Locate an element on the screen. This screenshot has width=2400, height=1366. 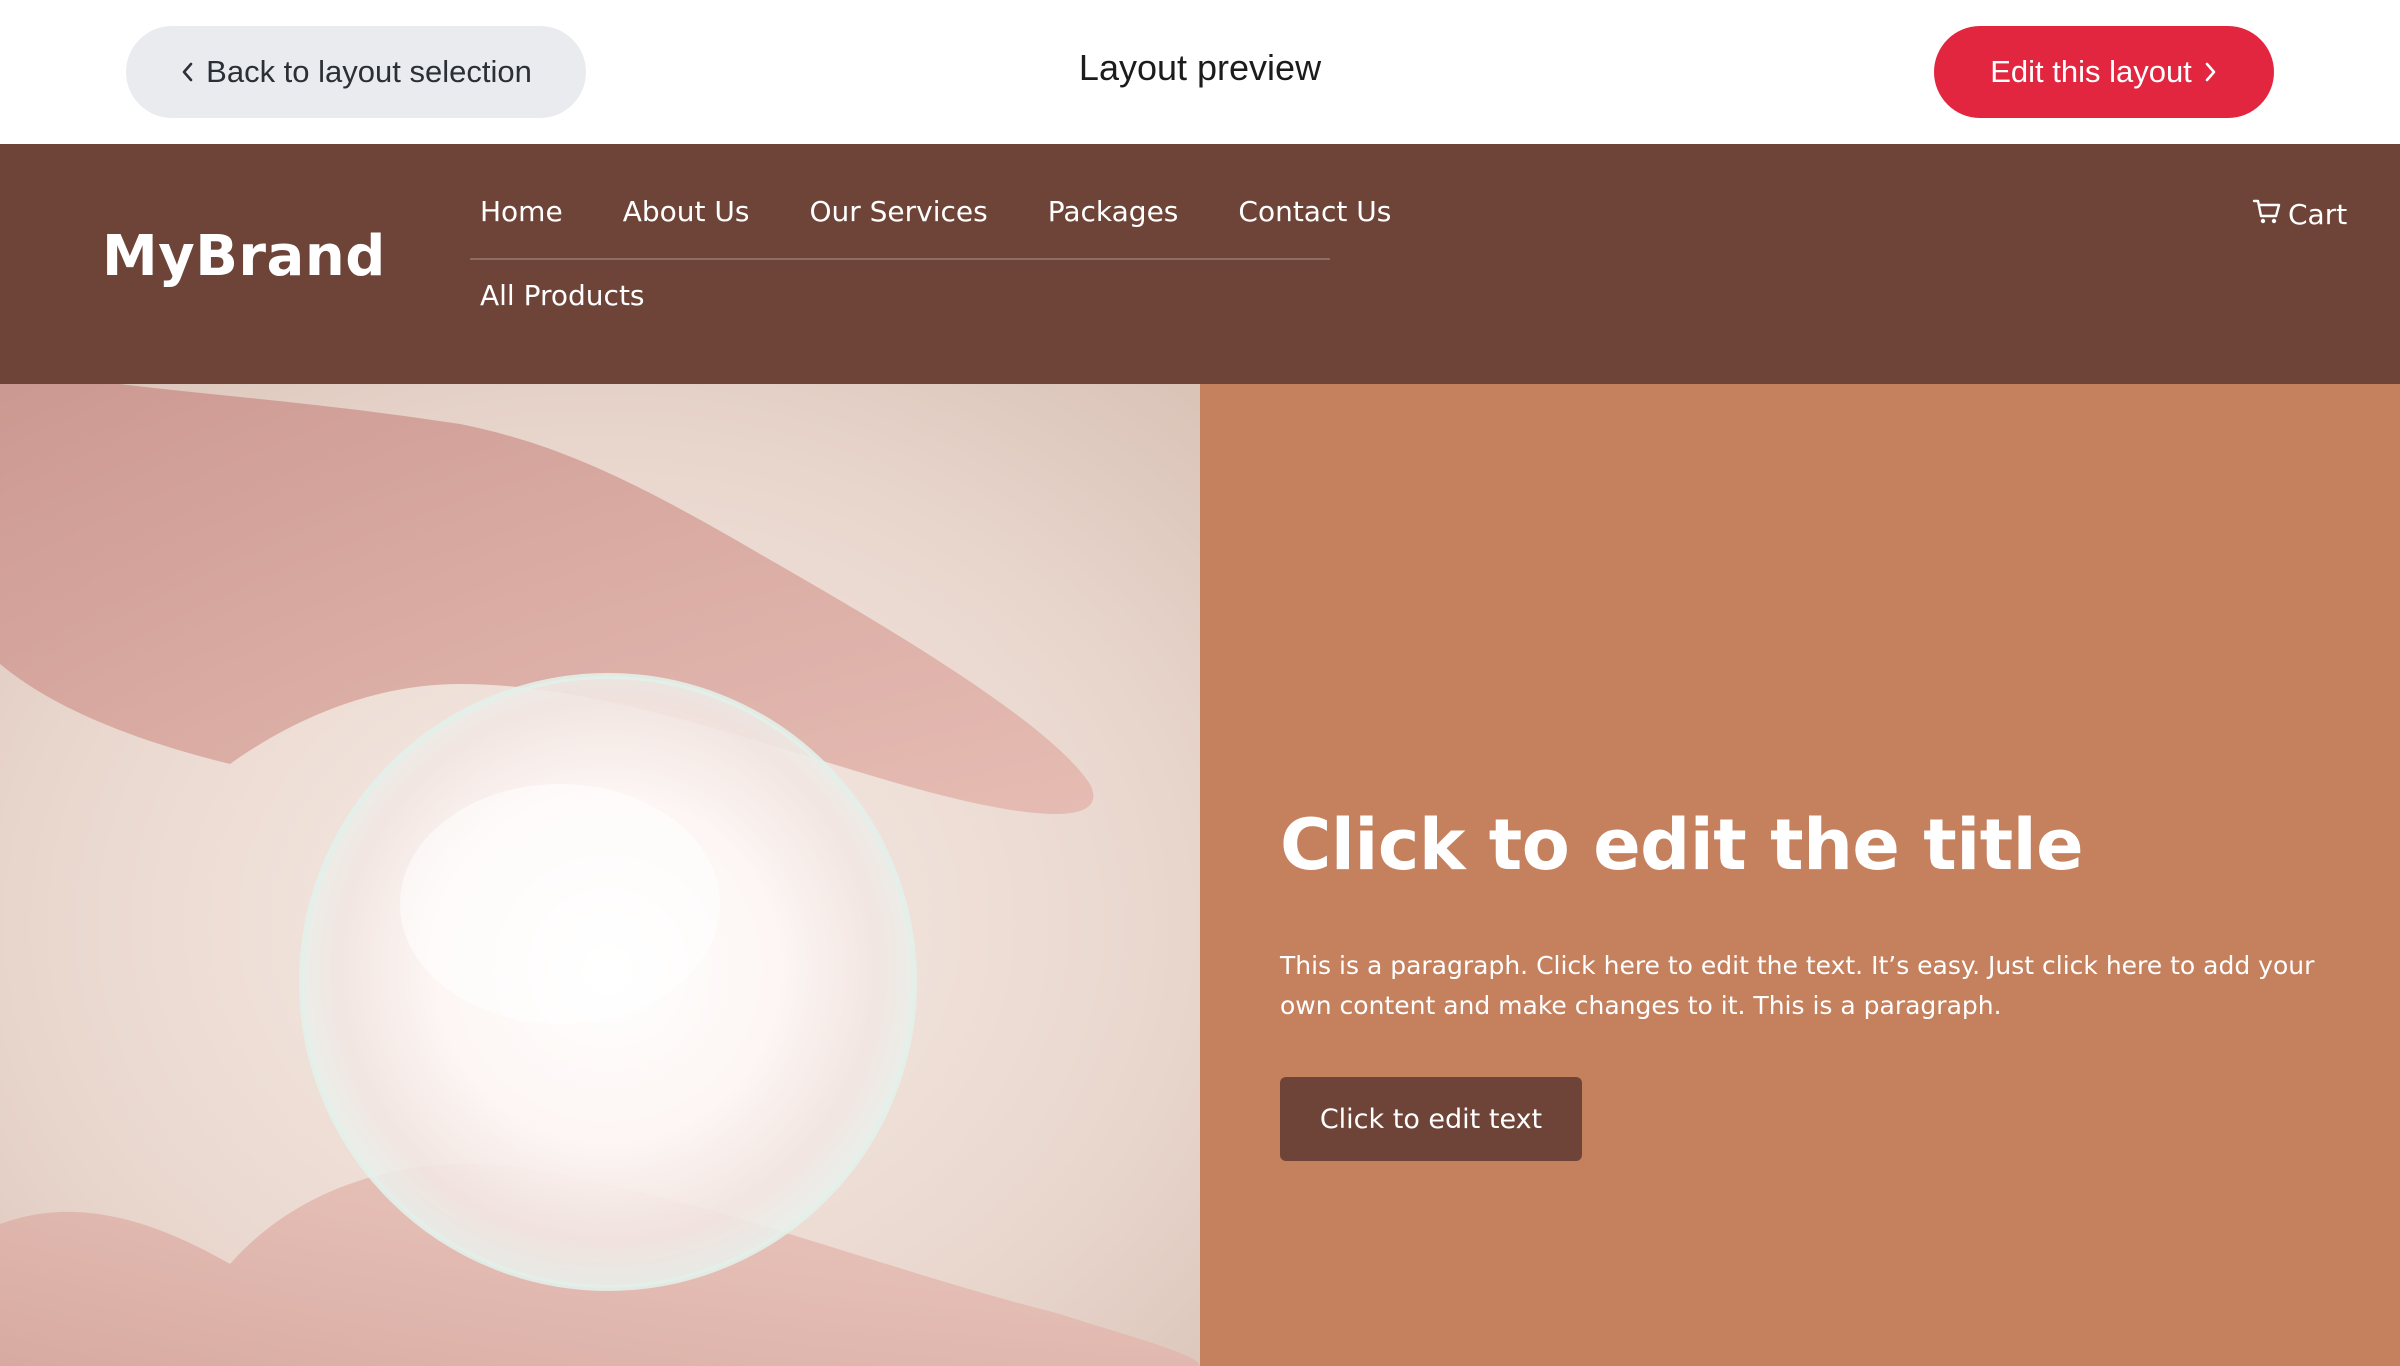
main-nav-row-2: All Products is located at coordinates (582, 296).